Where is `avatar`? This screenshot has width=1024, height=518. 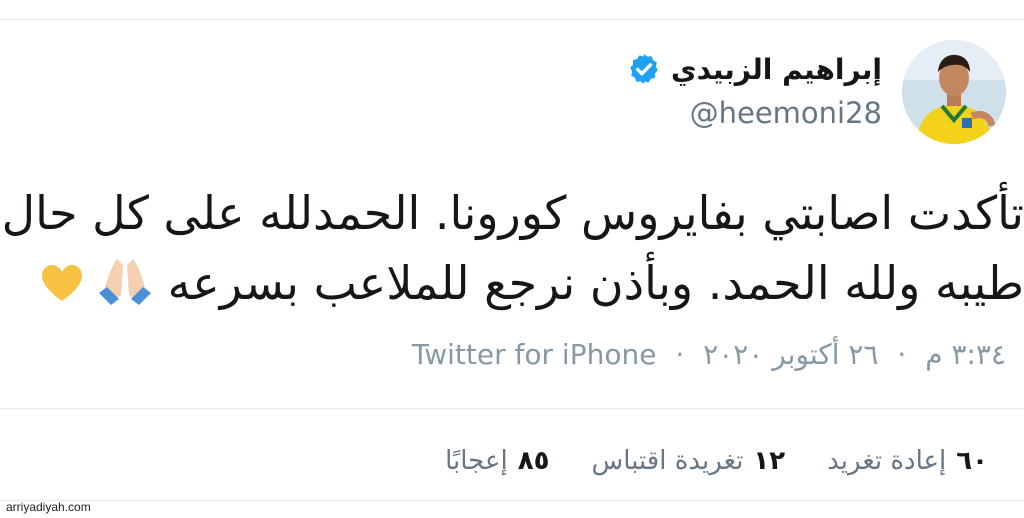
avatar is located at coordinates (954, 92).